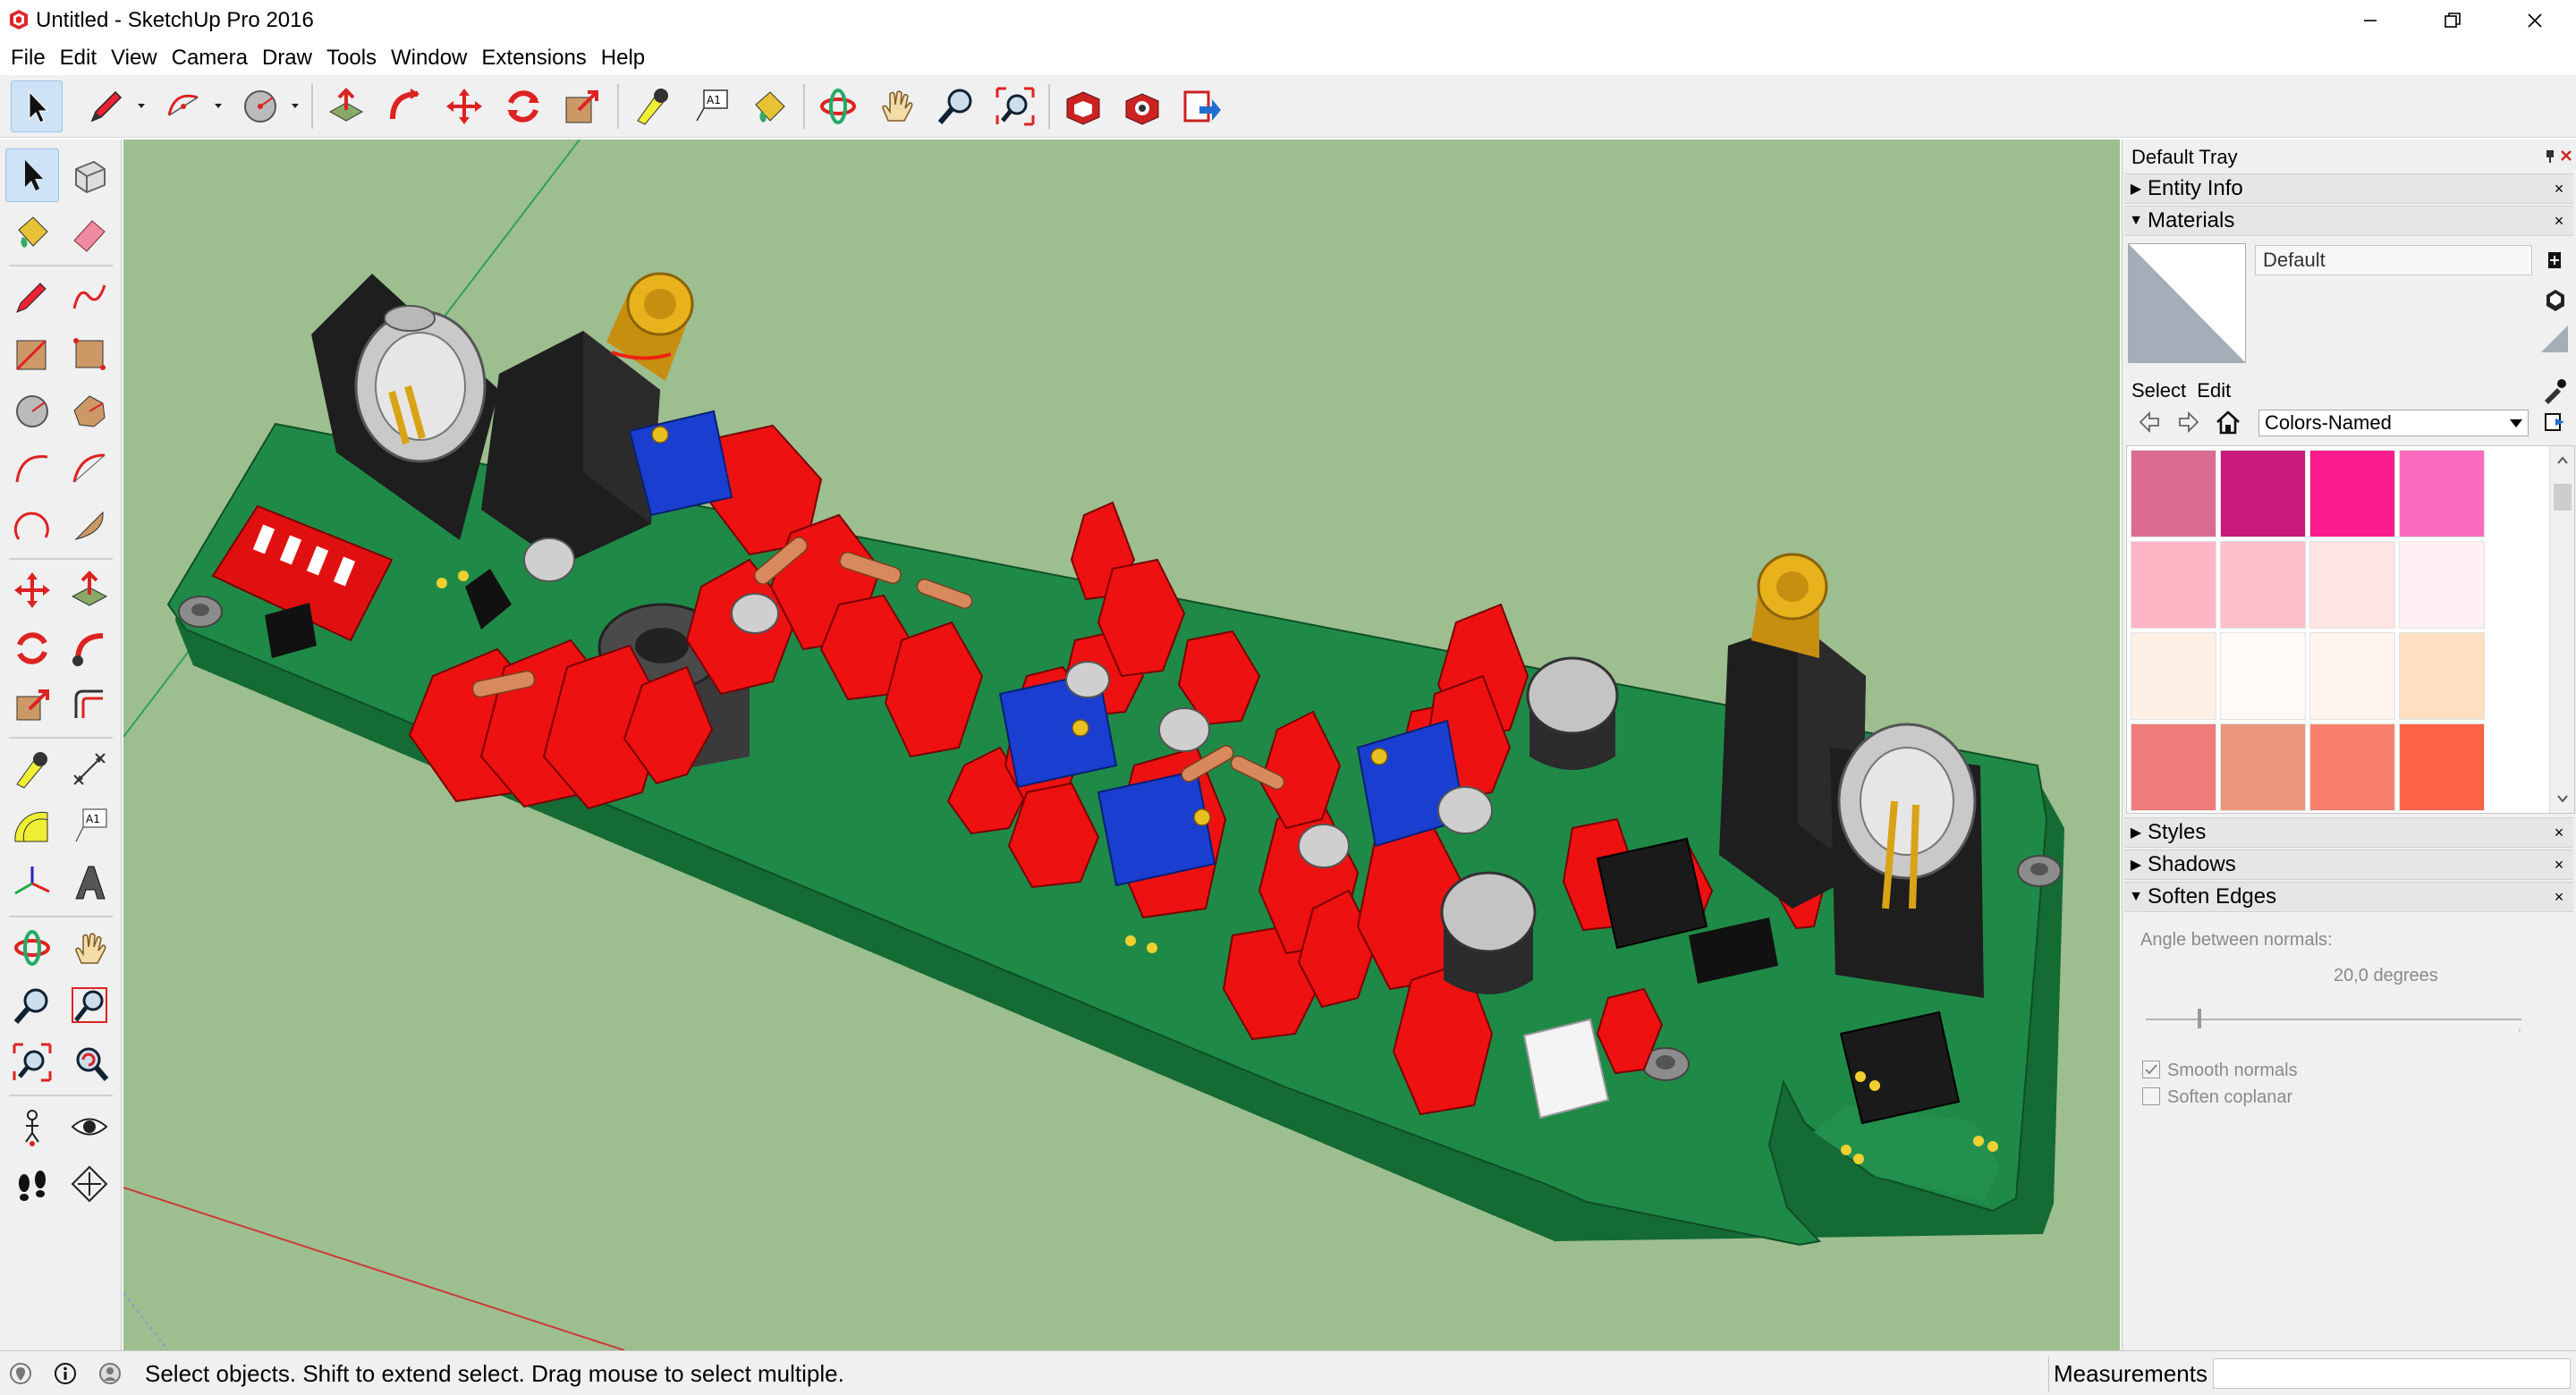 This screenshot has height=1395, width=2576. What do you see at coordinates (2393, 260) in the screenshot?
I see `material-name-field: Default` at bounding box center [2393, 260].